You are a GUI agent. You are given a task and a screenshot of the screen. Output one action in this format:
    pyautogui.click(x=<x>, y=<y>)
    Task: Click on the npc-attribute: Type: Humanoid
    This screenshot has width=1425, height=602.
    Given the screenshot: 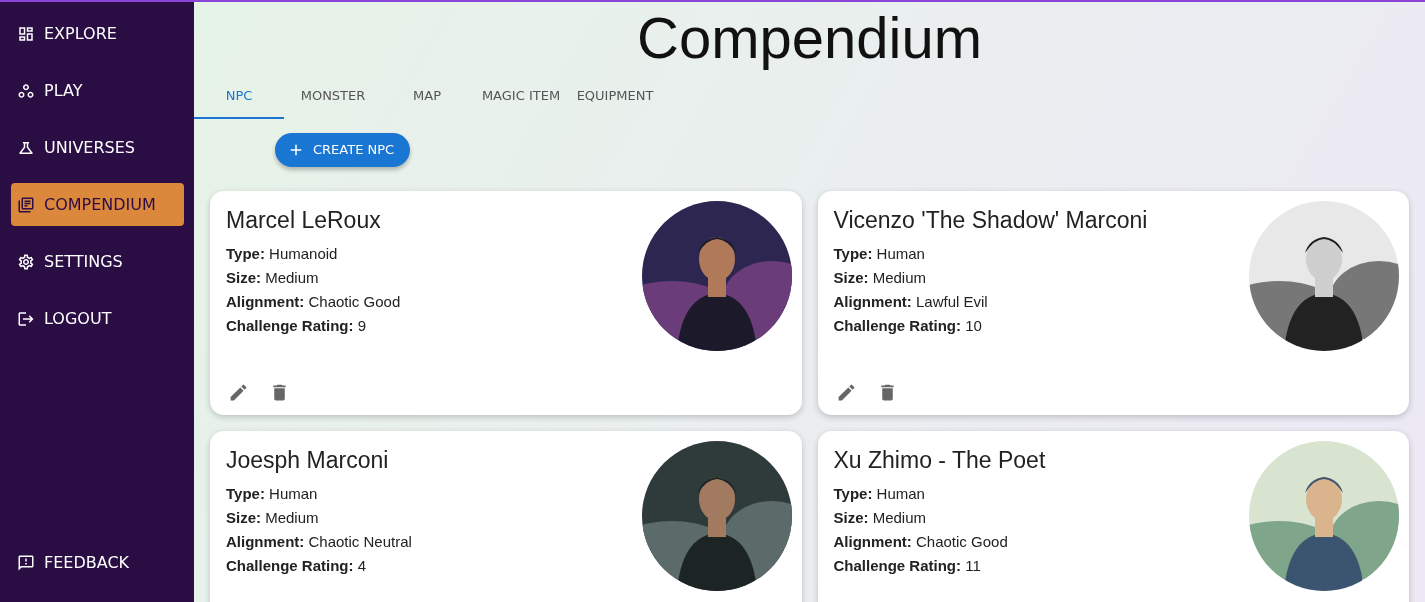 What is the action you would take?
    pyautogui.click(x=282, y=253)
    